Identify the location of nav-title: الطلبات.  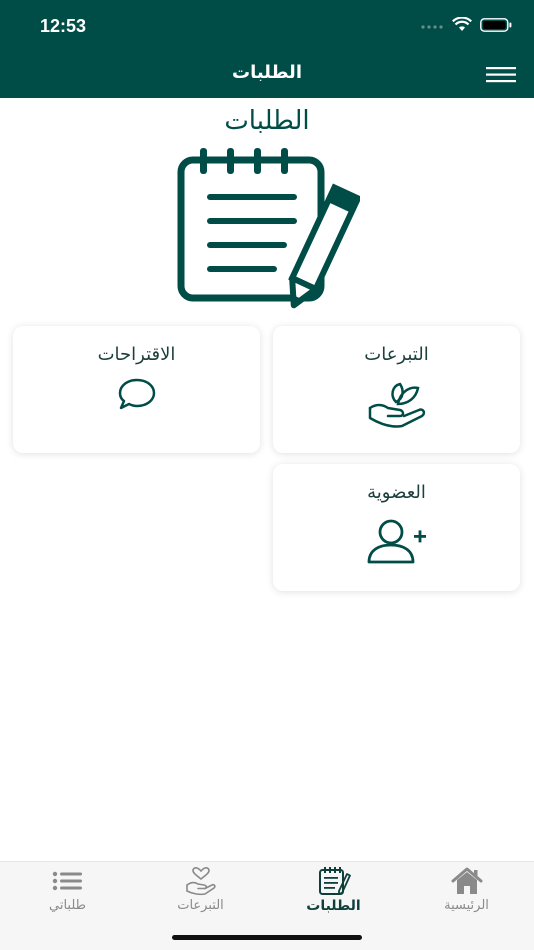
(266, 72).